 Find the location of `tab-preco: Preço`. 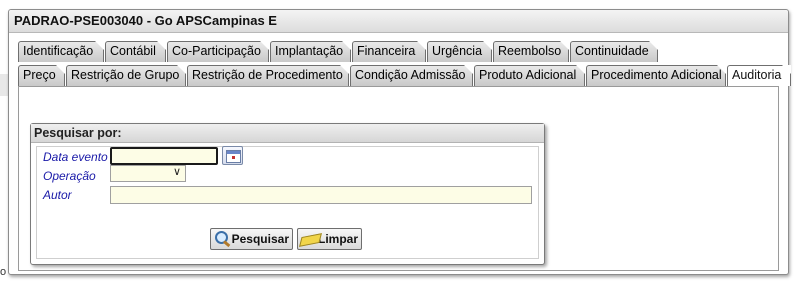

tab-preco: Preço is located at coordinates (41, 75).